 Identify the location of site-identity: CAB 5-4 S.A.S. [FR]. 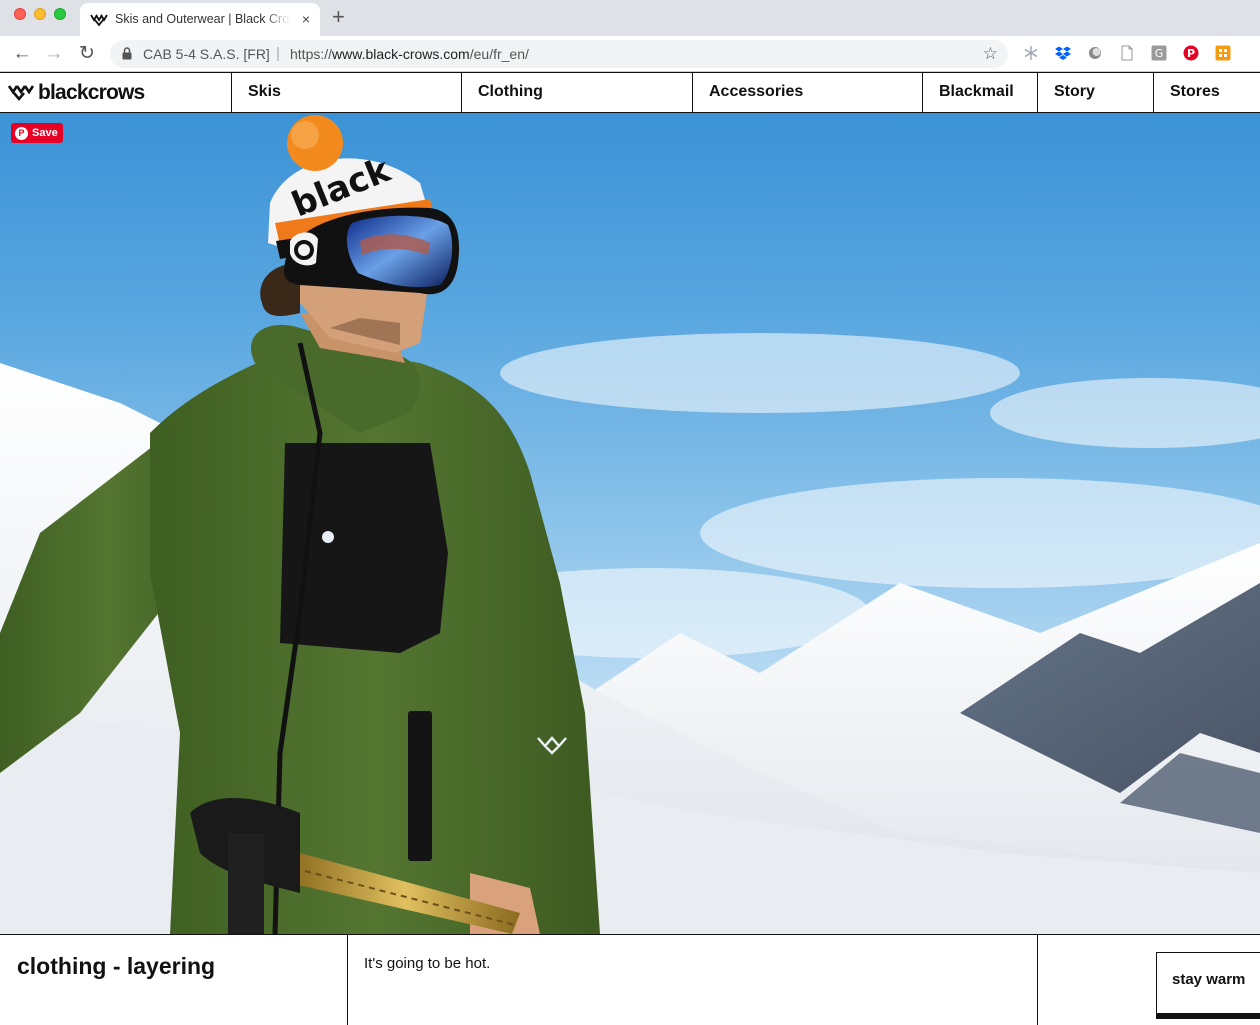
(206, 54).